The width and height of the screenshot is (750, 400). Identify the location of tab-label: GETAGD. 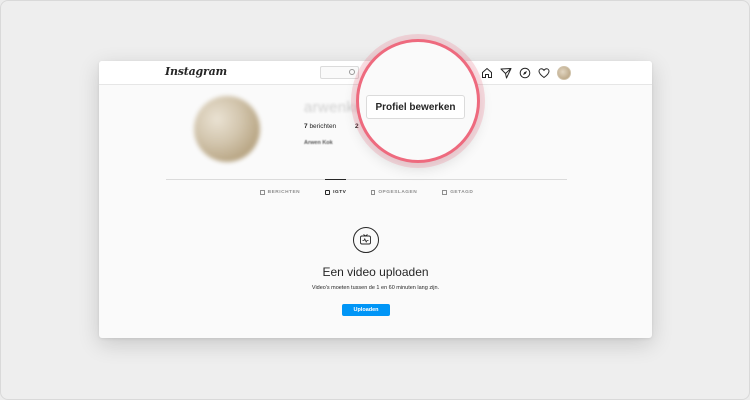
(462, 192).